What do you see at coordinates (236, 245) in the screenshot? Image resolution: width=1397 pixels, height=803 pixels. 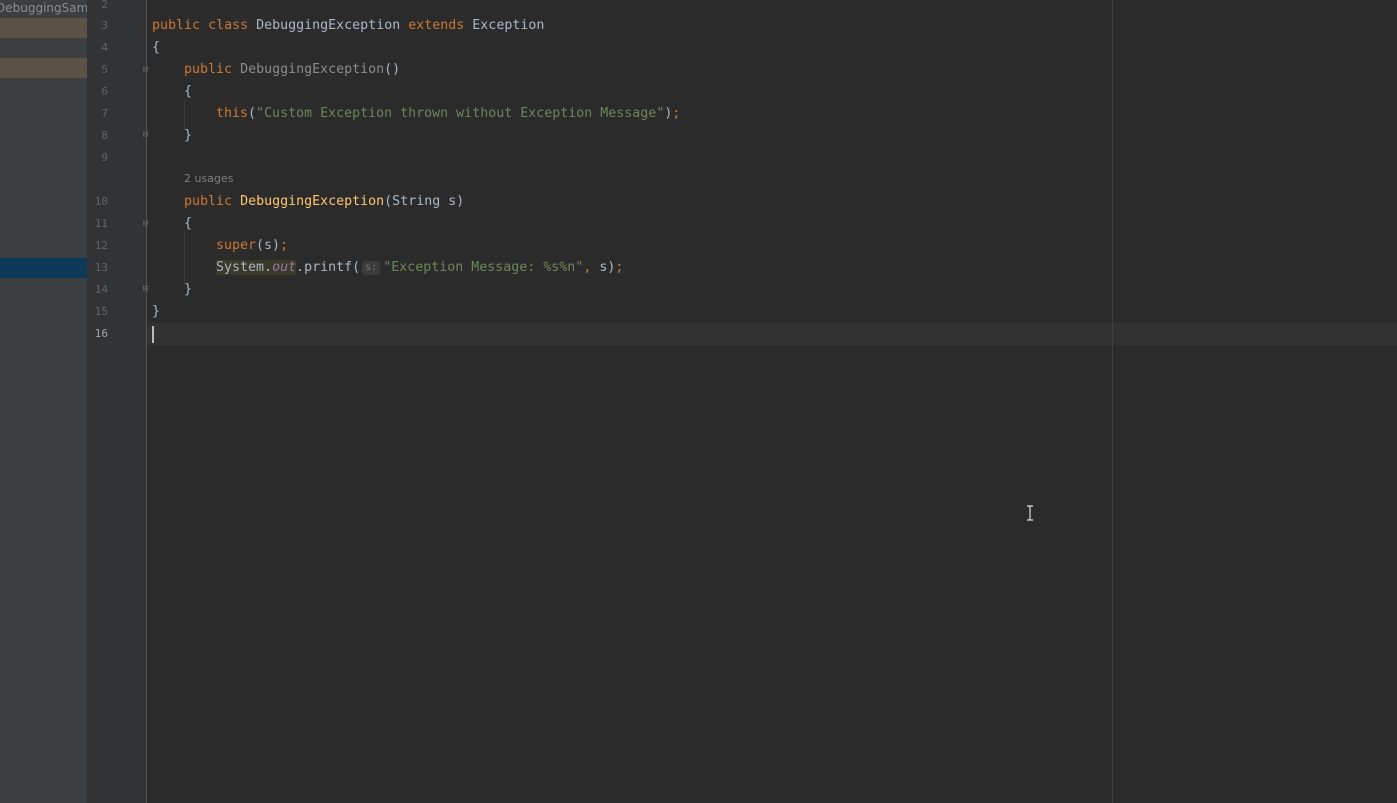 I see `keyword: super` at bounding box center [236, 245].